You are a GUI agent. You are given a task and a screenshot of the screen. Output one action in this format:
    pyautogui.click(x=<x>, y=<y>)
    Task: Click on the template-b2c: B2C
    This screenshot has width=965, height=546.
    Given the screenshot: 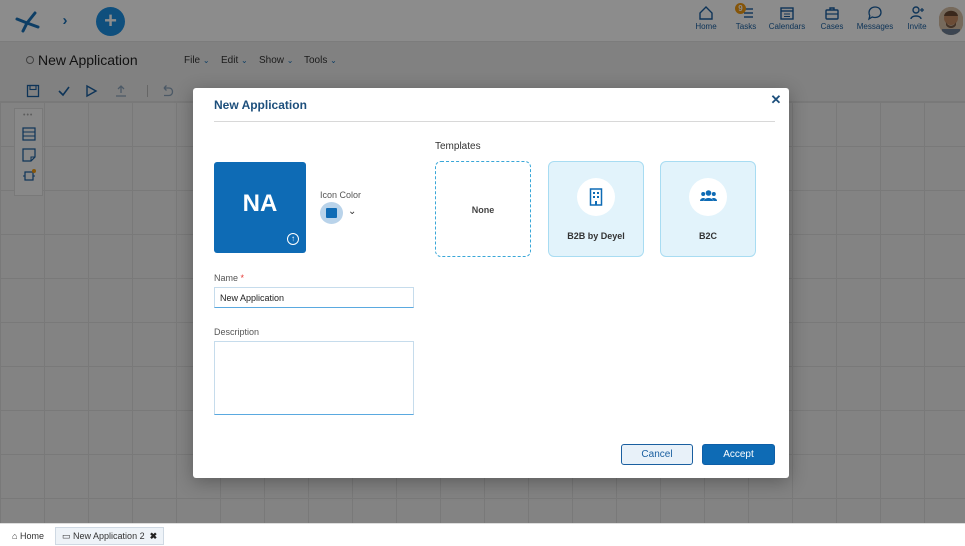 What is the action you would take?
    pyautogui.click(x=708, y=209)
    